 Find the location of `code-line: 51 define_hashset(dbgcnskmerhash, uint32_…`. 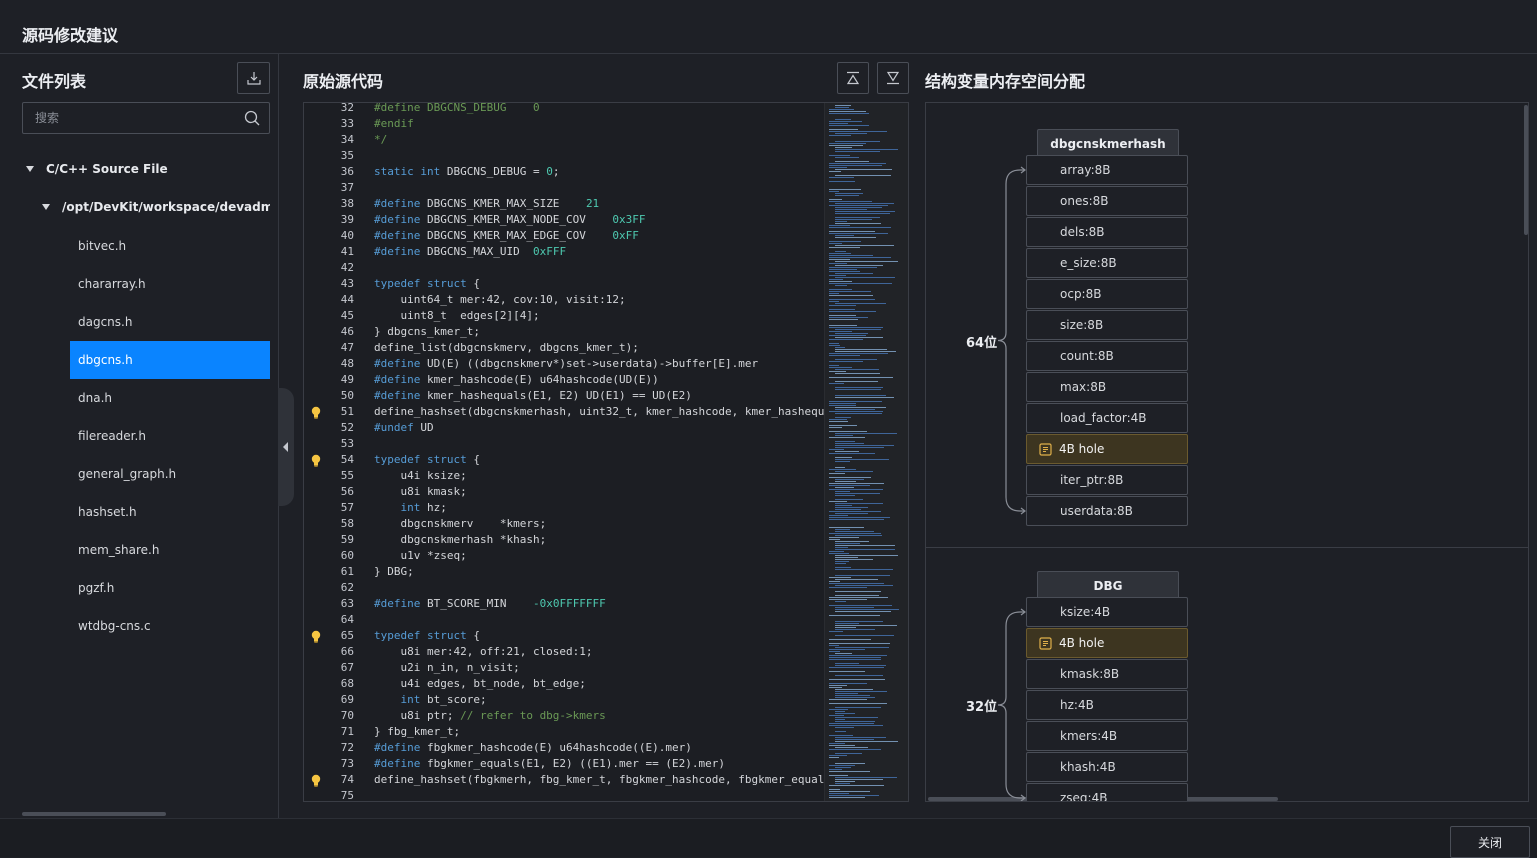

code-line: 51 define_hashset(dbgcnskmerhash, uint32_… is located at coordinates (567, 412).